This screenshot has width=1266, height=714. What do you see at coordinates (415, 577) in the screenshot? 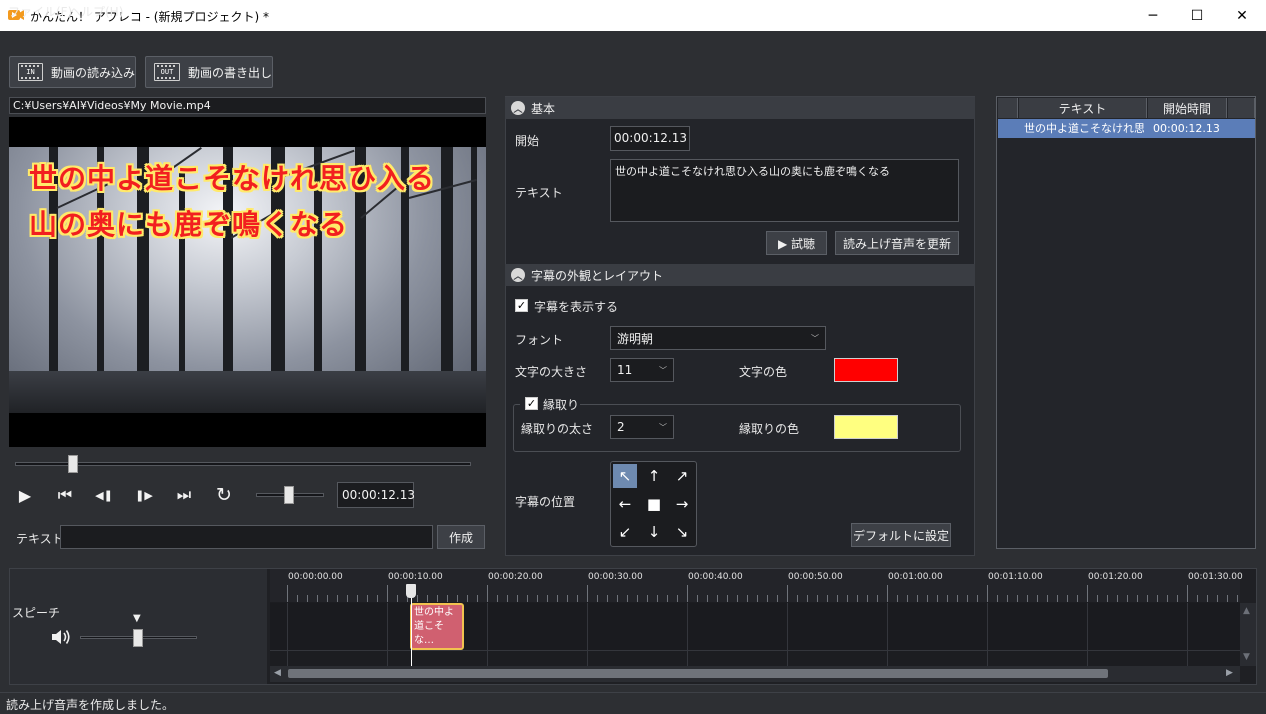
I see `timeline-tick-label: 00:00:10.00` at bounding box center [415, 577].